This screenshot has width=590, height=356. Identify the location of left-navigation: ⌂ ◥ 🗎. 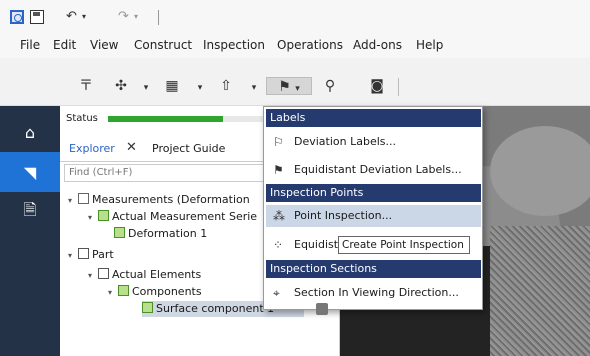
(30, 231).